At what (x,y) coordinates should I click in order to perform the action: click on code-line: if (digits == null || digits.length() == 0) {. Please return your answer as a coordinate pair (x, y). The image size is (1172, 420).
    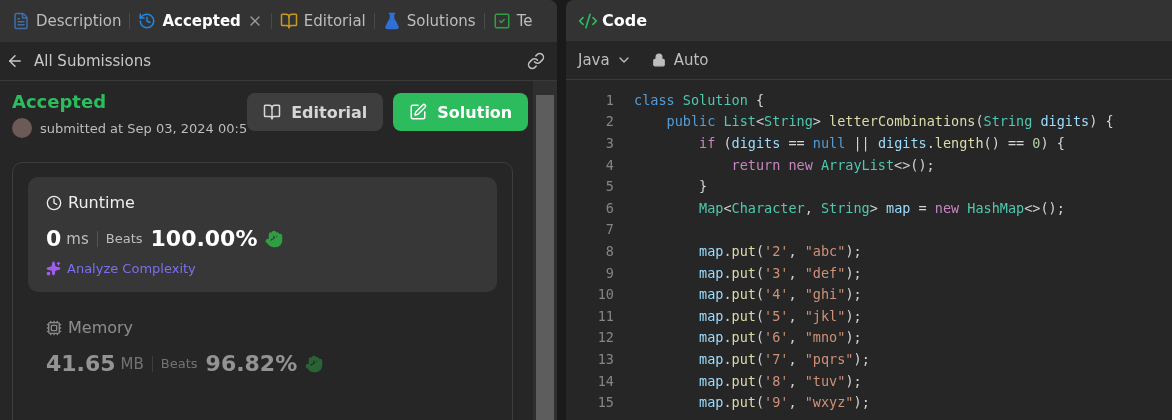
    Looking at the image, I should click on (881, 143).